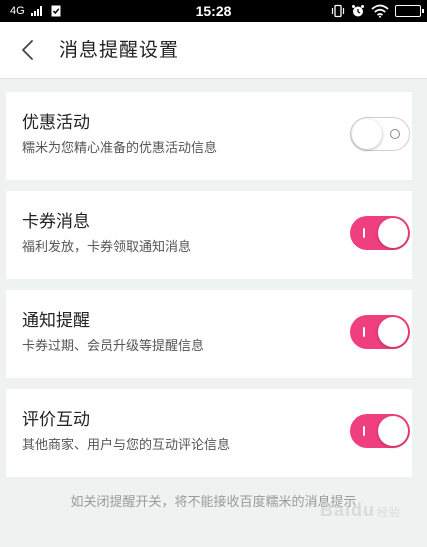 The image size is (427, 547). What do you see at coordinates (126, 445) in the screenshot?
I see `setting-description: 其他商家、用户与您的互动评论信息` at bounding box center [126, 445].